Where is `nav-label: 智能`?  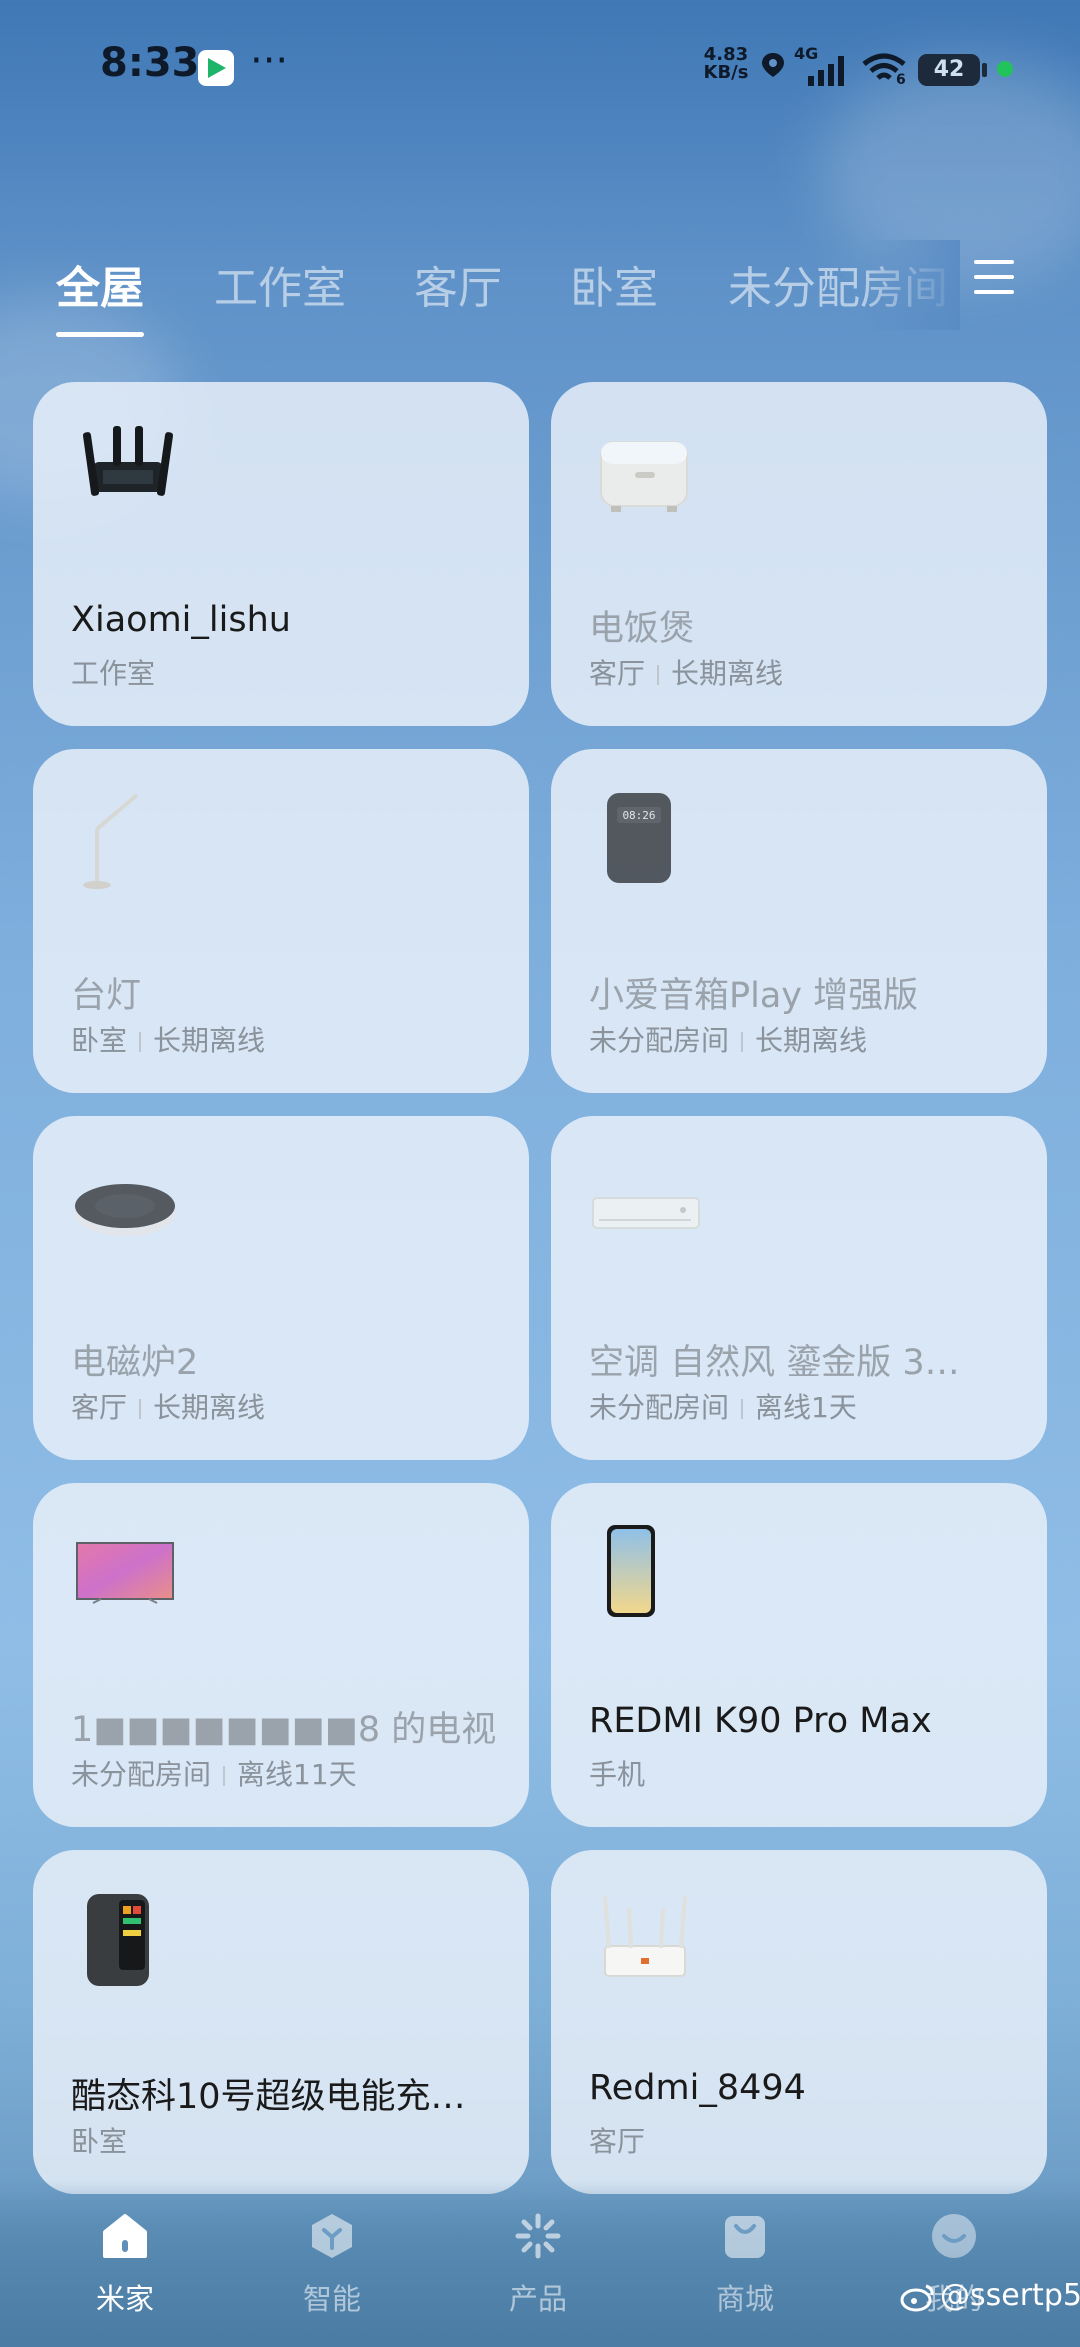
nav-label: 智能 is located at coordinates (331, 2299).